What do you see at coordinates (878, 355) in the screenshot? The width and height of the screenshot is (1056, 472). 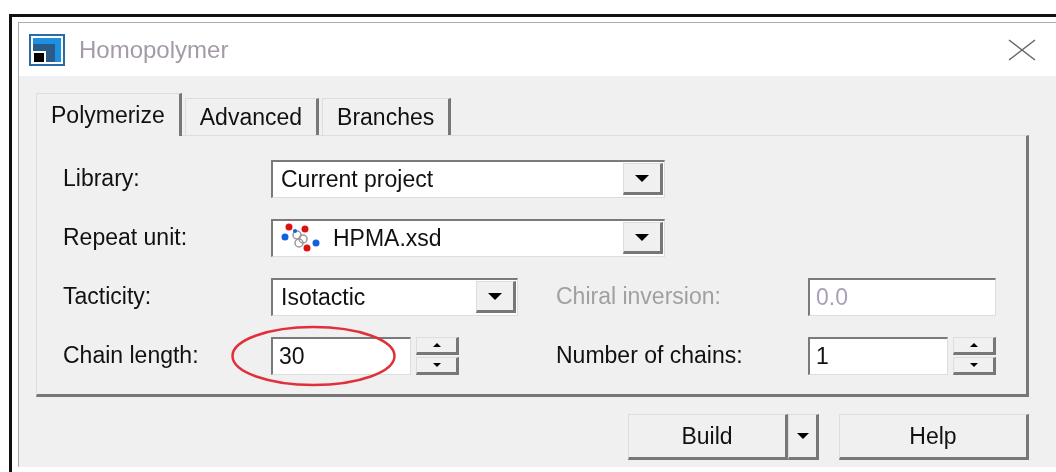 I see `number-field: 1` at bounding box center [878, 355].